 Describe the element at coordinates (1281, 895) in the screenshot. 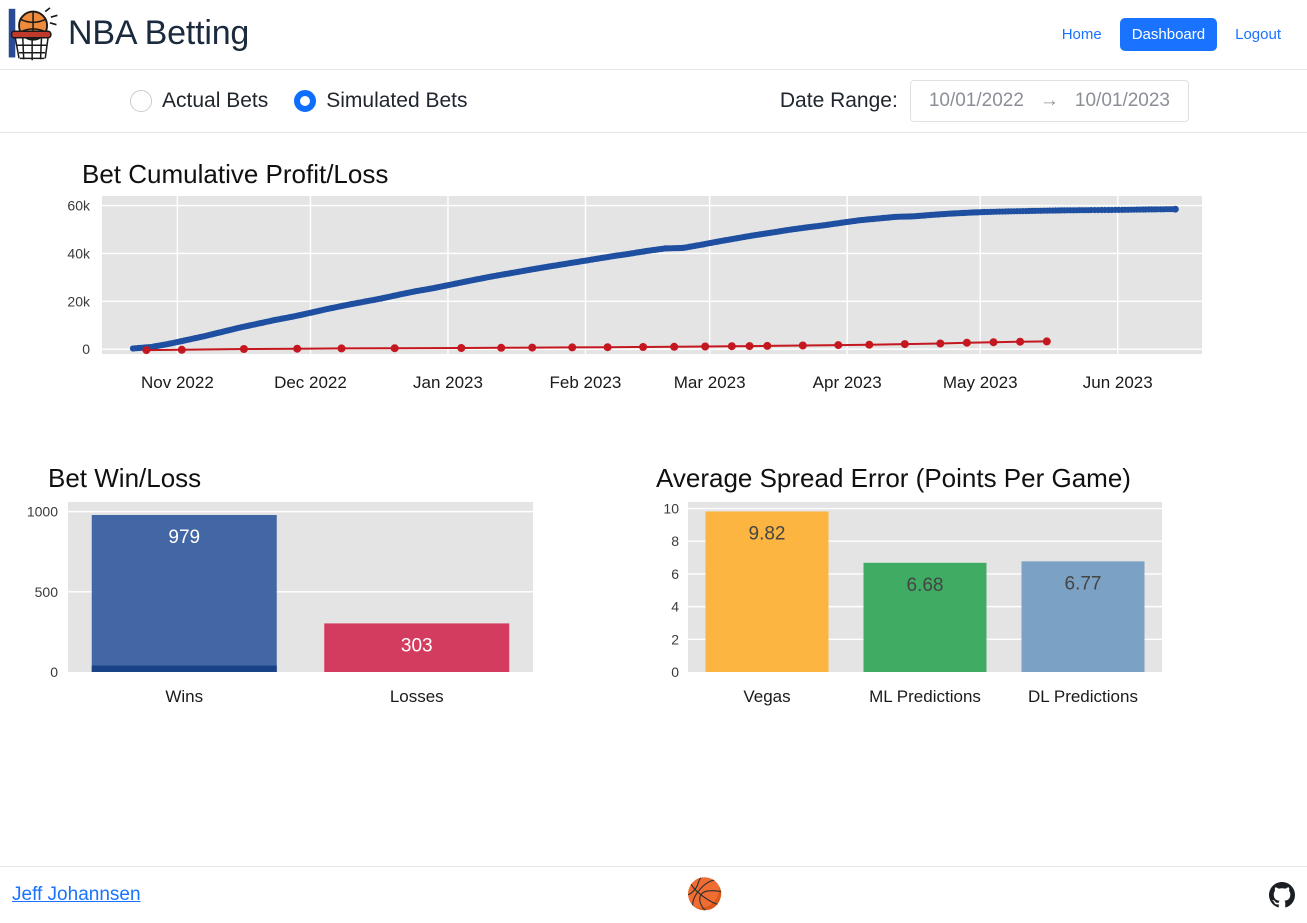

I see `github-icon` at that location.